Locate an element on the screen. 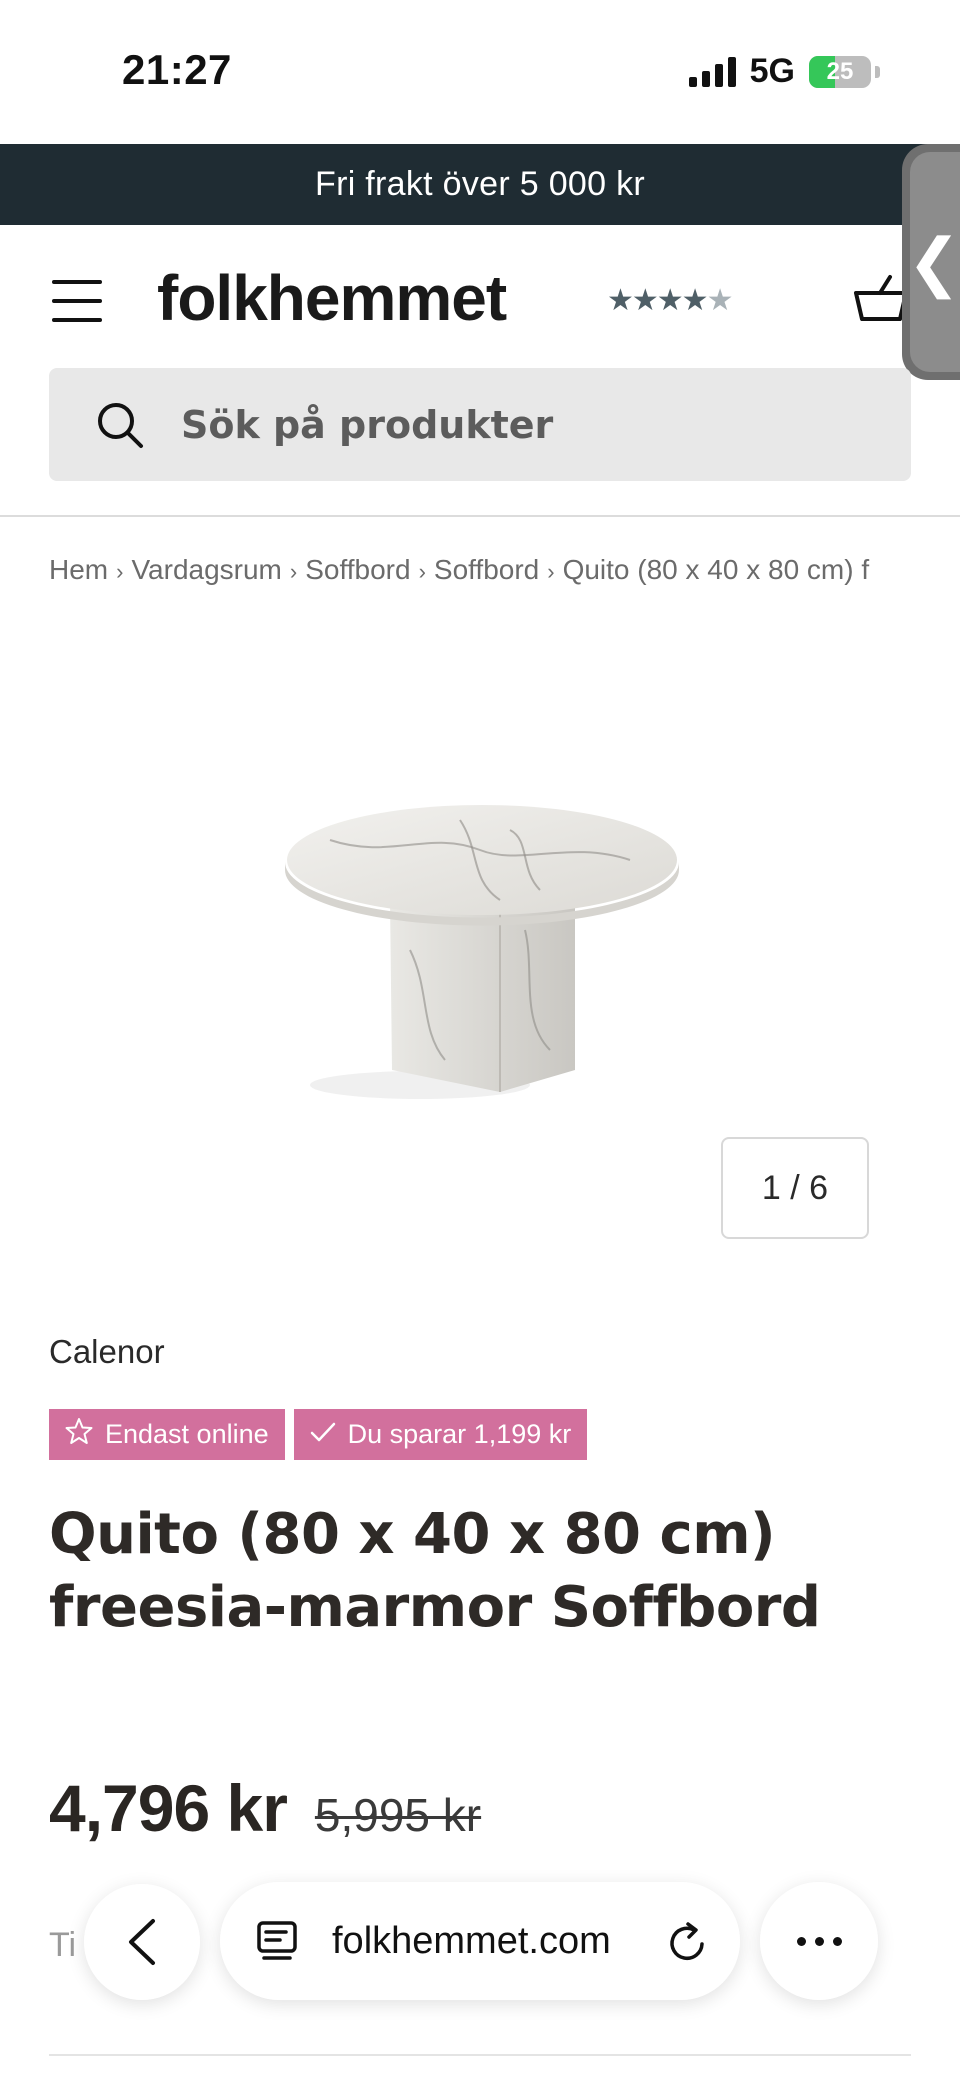 The width and height of the screenshot is (960, 2081). badge-label: Endast online is located at coordinates (187, 1434).